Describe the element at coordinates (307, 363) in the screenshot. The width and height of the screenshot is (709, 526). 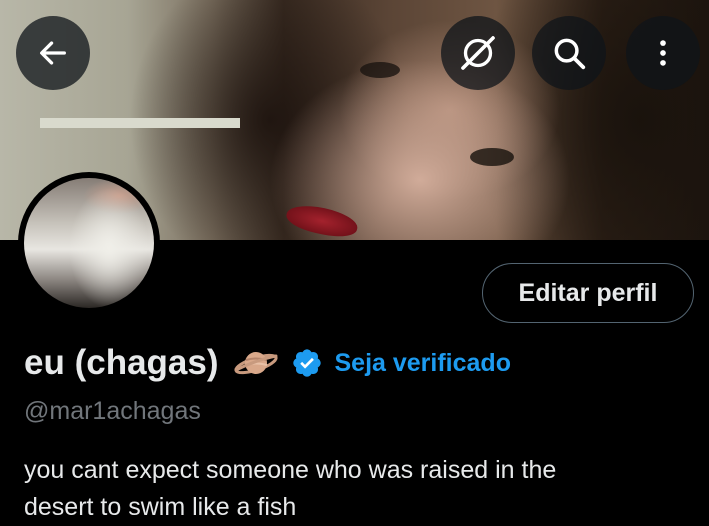
I see `verified-badge-icon` at that location.